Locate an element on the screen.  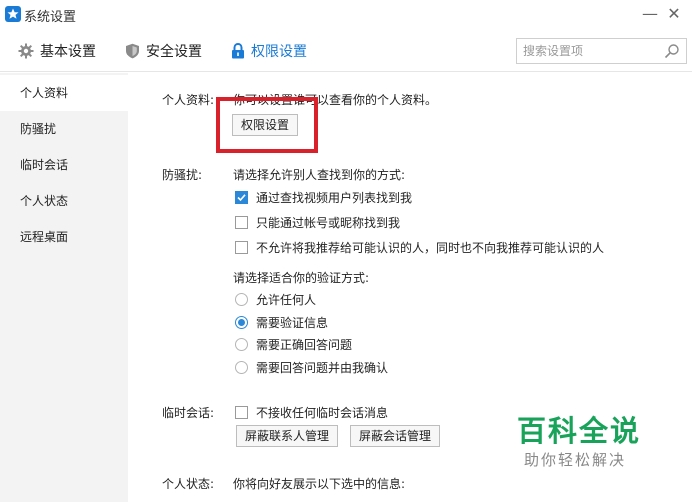
option-label: 需要回答问题并由我确认 is located at coordinates (322, 368).